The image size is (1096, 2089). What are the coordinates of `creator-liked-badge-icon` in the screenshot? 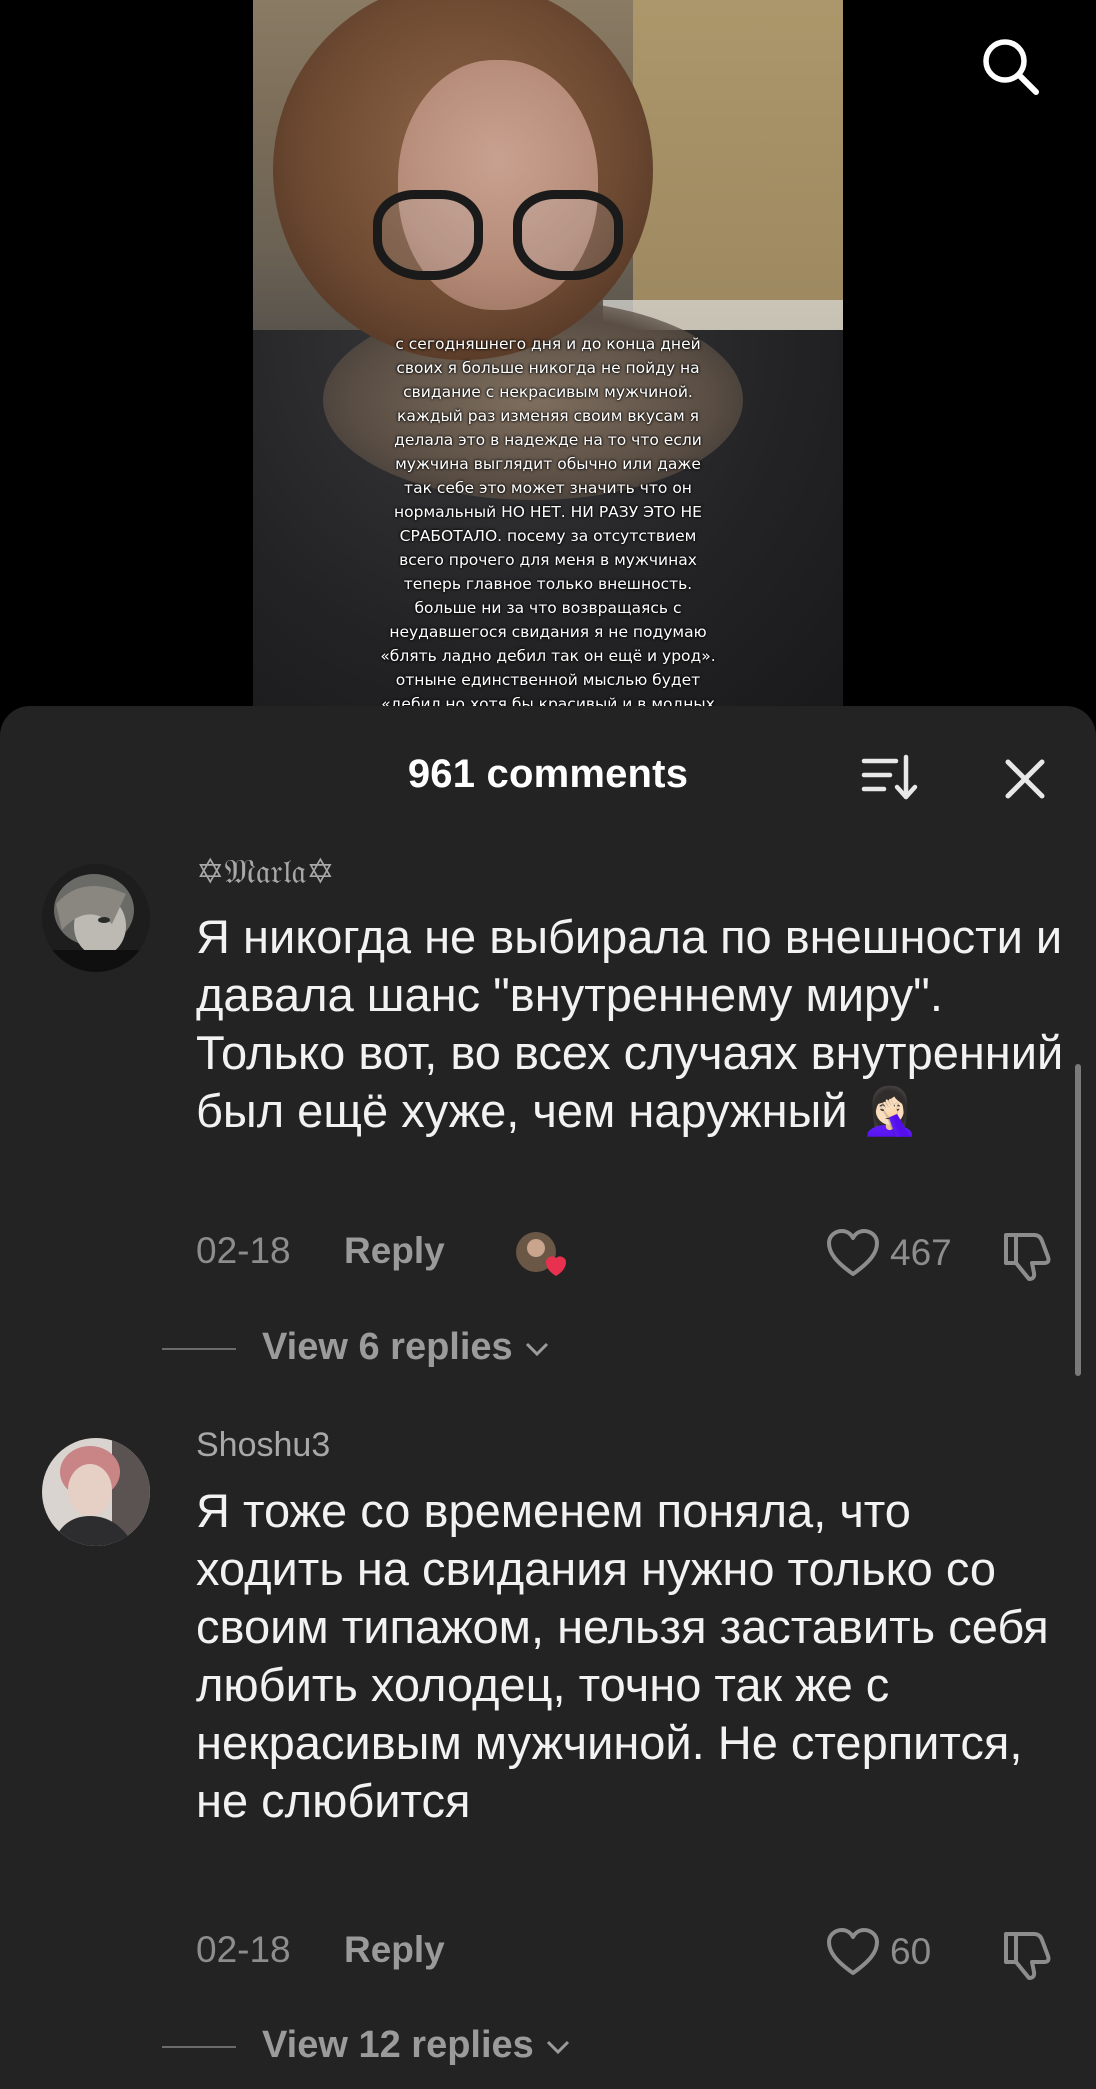 It's located at (541, 1254).